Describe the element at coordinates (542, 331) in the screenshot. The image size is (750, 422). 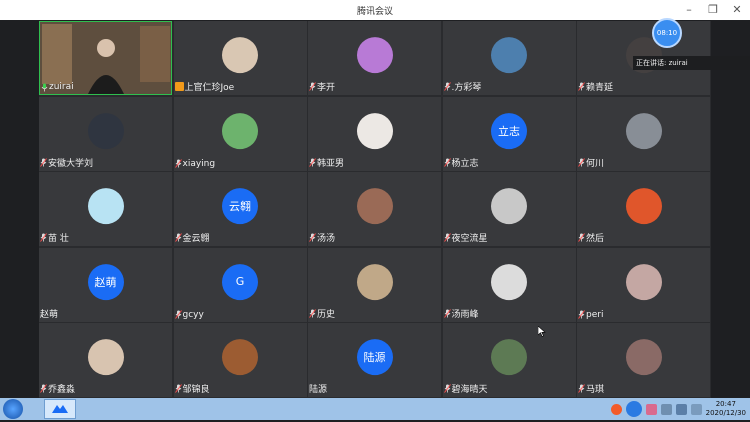
I see `mouse-cursor-icon` at that location.